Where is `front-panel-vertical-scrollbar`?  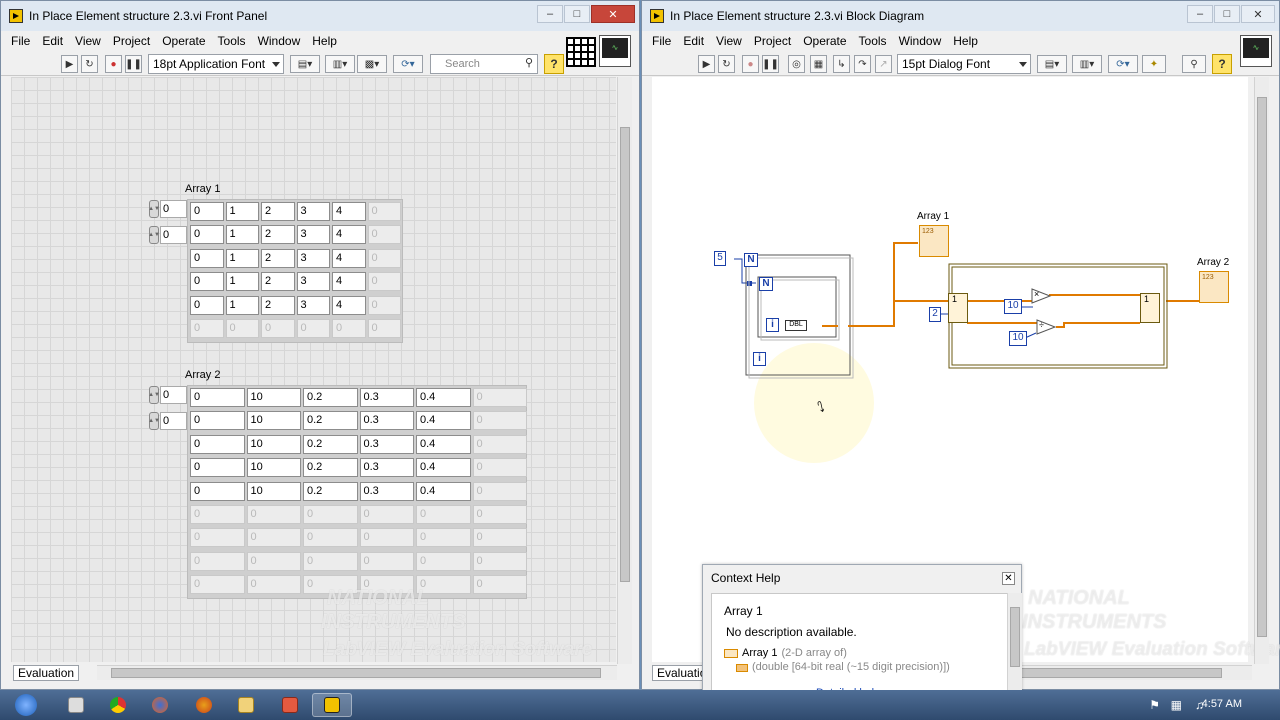
front-panel-vertical-scrollbar is located at coordinates (624, 370).